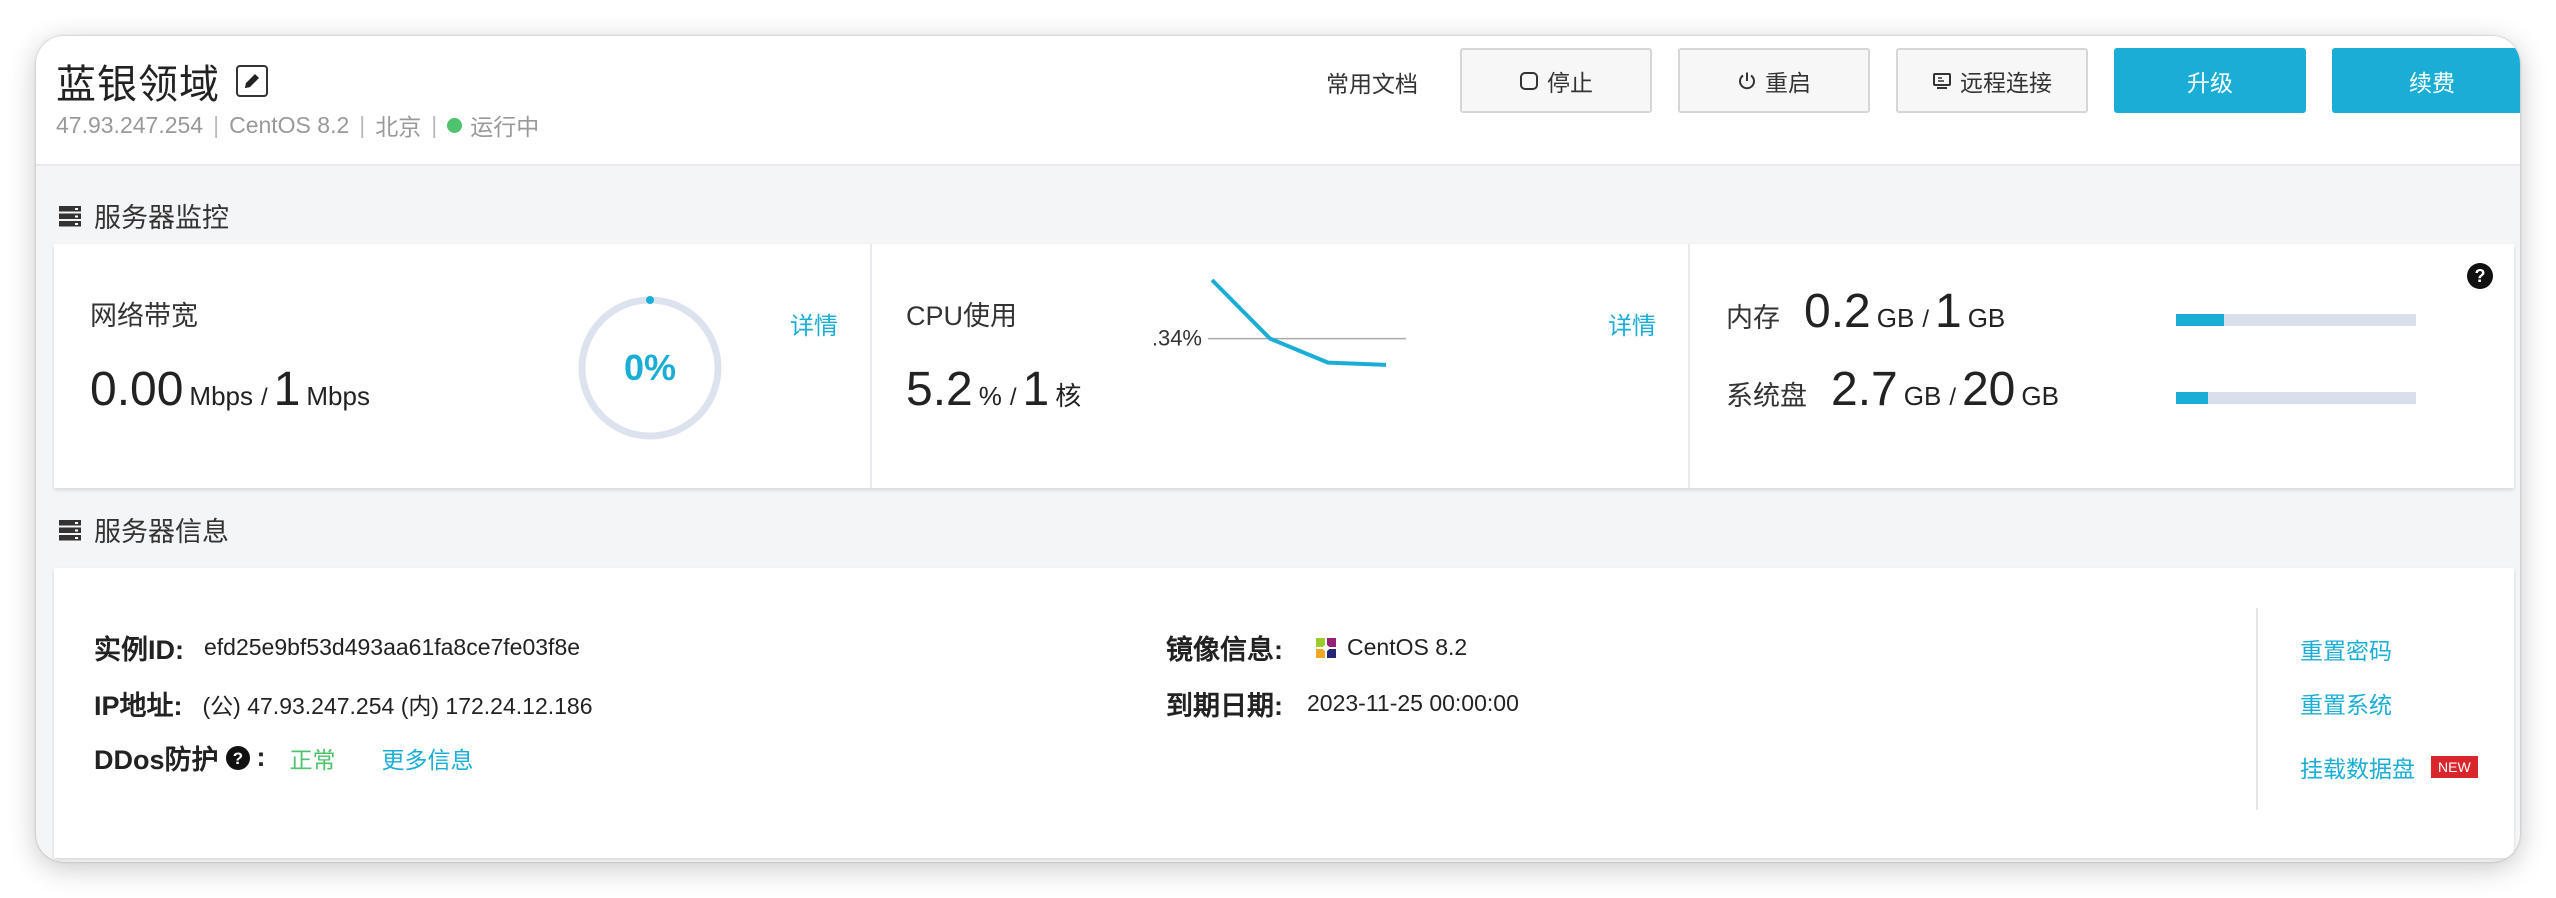 The height and width of the screenshot is (898, 2556). I want to click on edit-name-button, so click(252, 81).